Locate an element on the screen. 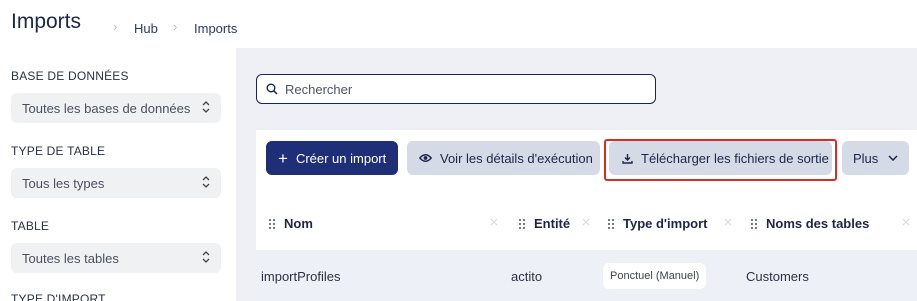  highlight-box is located at coordinates (720, 160).